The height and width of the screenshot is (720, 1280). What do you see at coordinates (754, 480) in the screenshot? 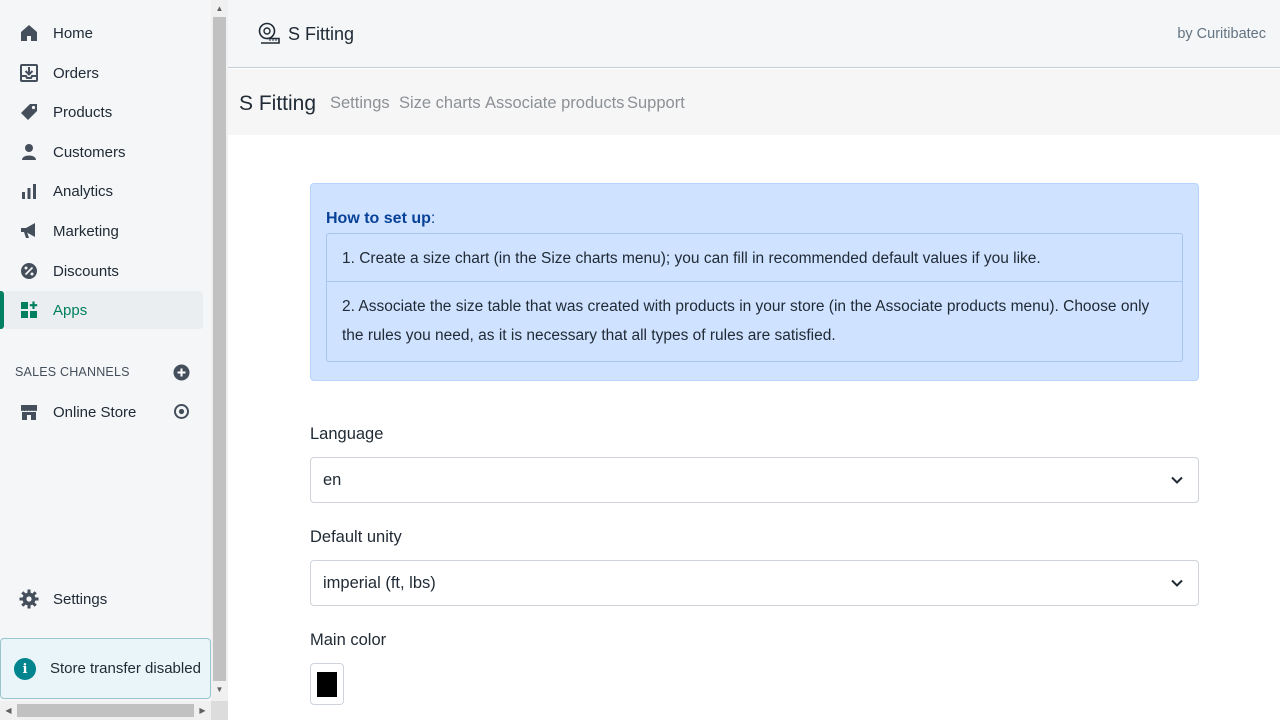
I see `language-select: en` at bounding box center [754, 480].